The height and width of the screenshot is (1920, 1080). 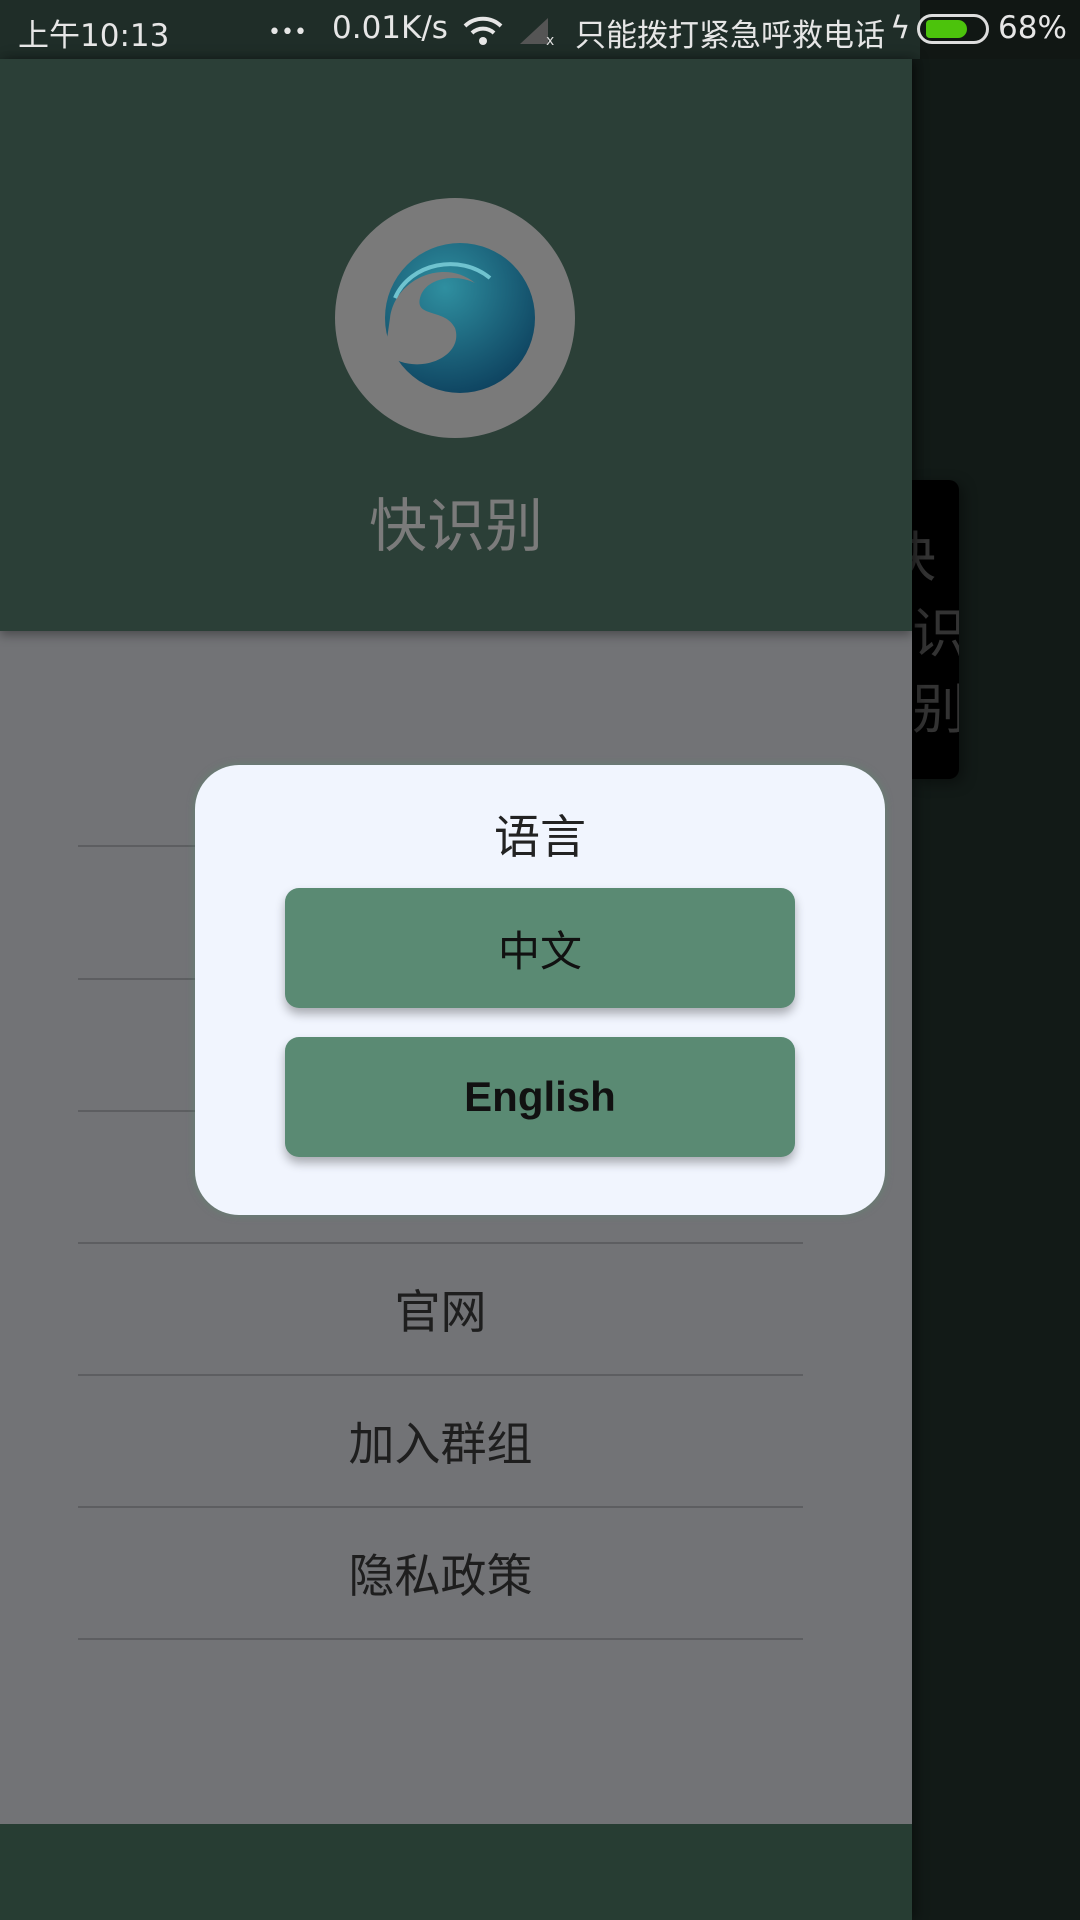 I want to click on svg-text: x, so click(x=550, y=39).